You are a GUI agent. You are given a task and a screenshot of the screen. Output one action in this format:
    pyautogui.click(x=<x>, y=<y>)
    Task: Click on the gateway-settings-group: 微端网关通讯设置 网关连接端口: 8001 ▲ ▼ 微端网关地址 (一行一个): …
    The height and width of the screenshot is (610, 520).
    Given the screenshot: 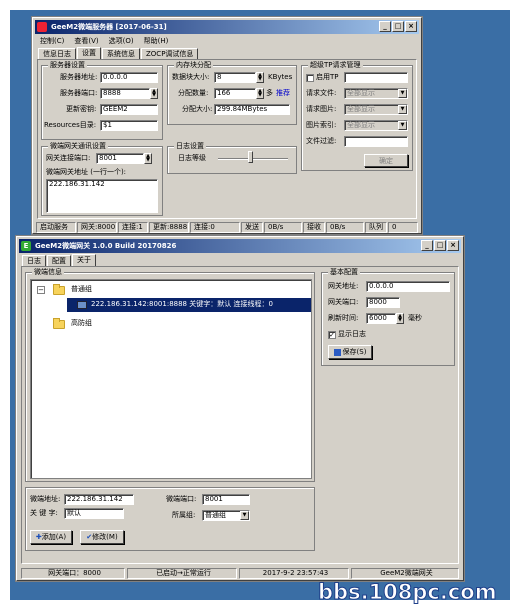 What is the action you would take?
    pyautogui.click(x=102, y=179)
    